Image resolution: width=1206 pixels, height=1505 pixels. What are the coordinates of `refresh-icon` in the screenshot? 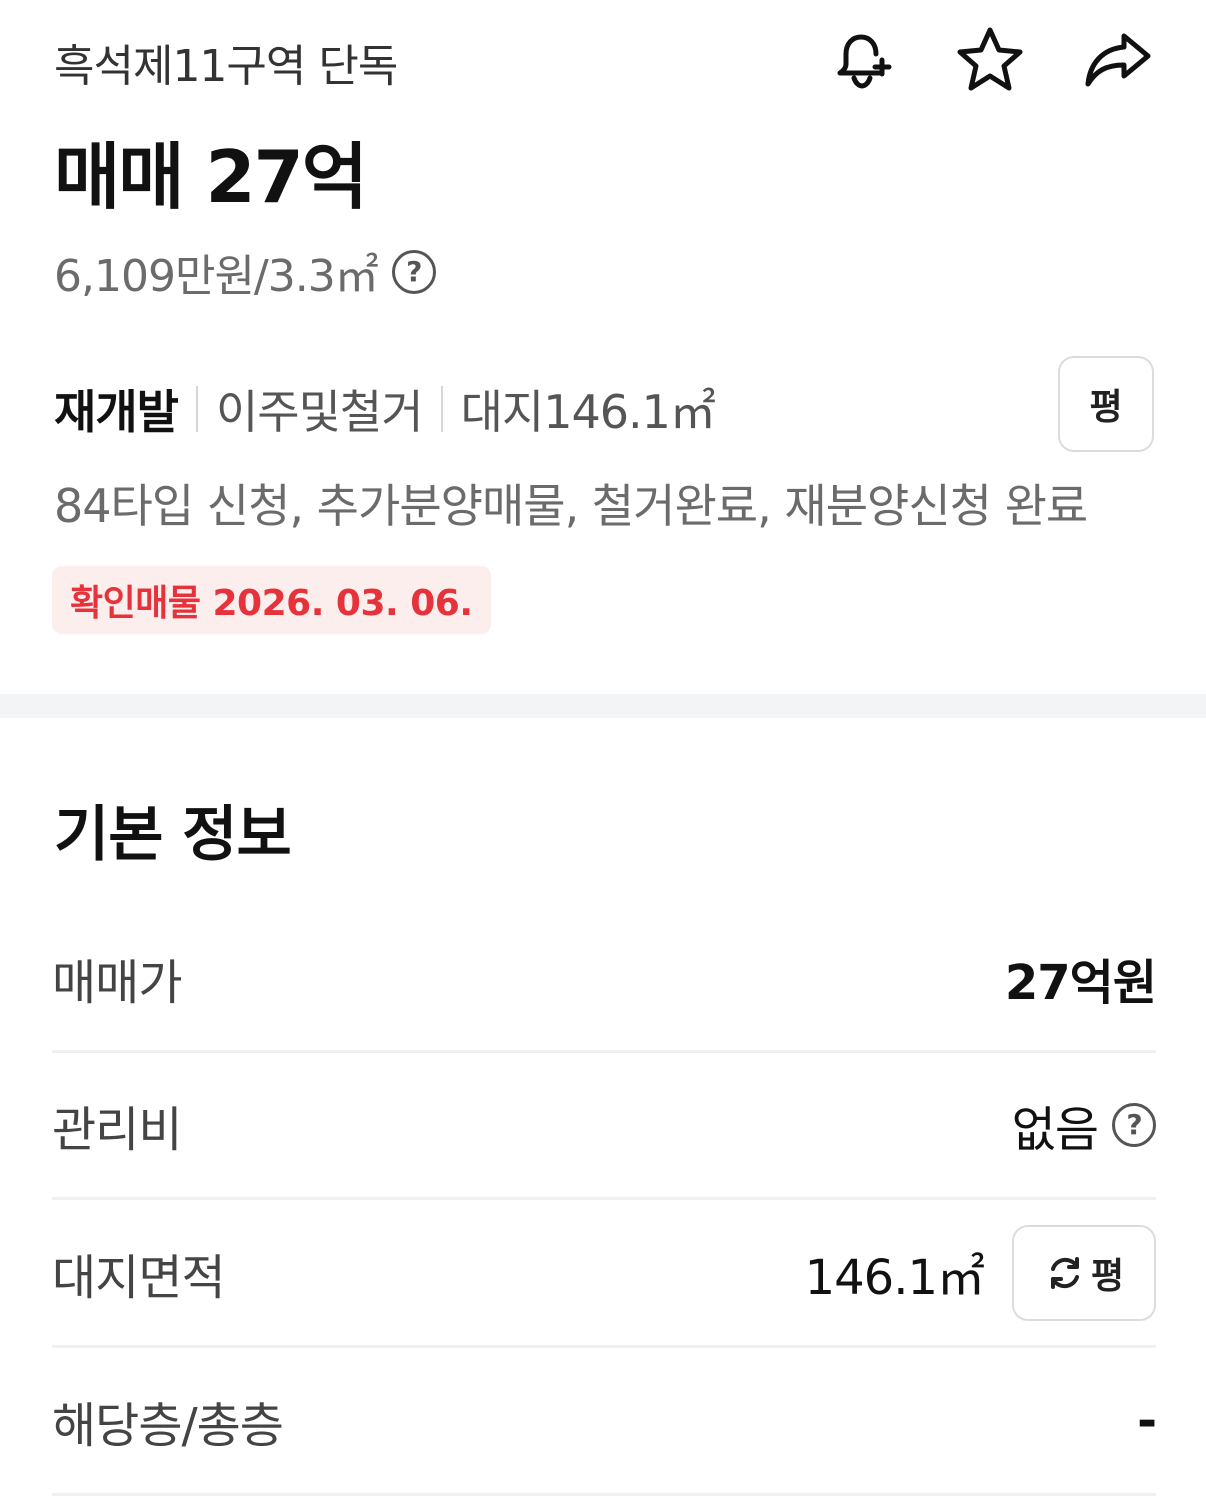 It's located at (1064, 1272).